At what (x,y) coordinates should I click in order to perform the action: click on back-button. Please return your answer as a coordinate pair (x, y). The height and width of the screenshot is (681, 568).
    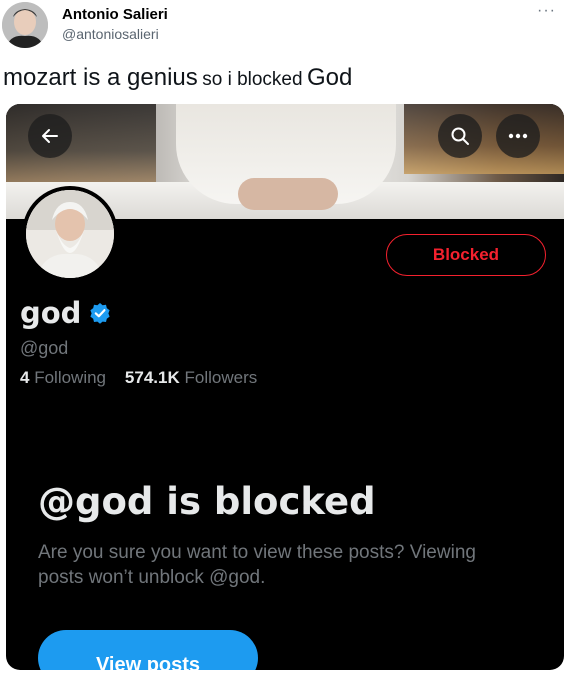
    Looking at the image, I should click on (50, 136).